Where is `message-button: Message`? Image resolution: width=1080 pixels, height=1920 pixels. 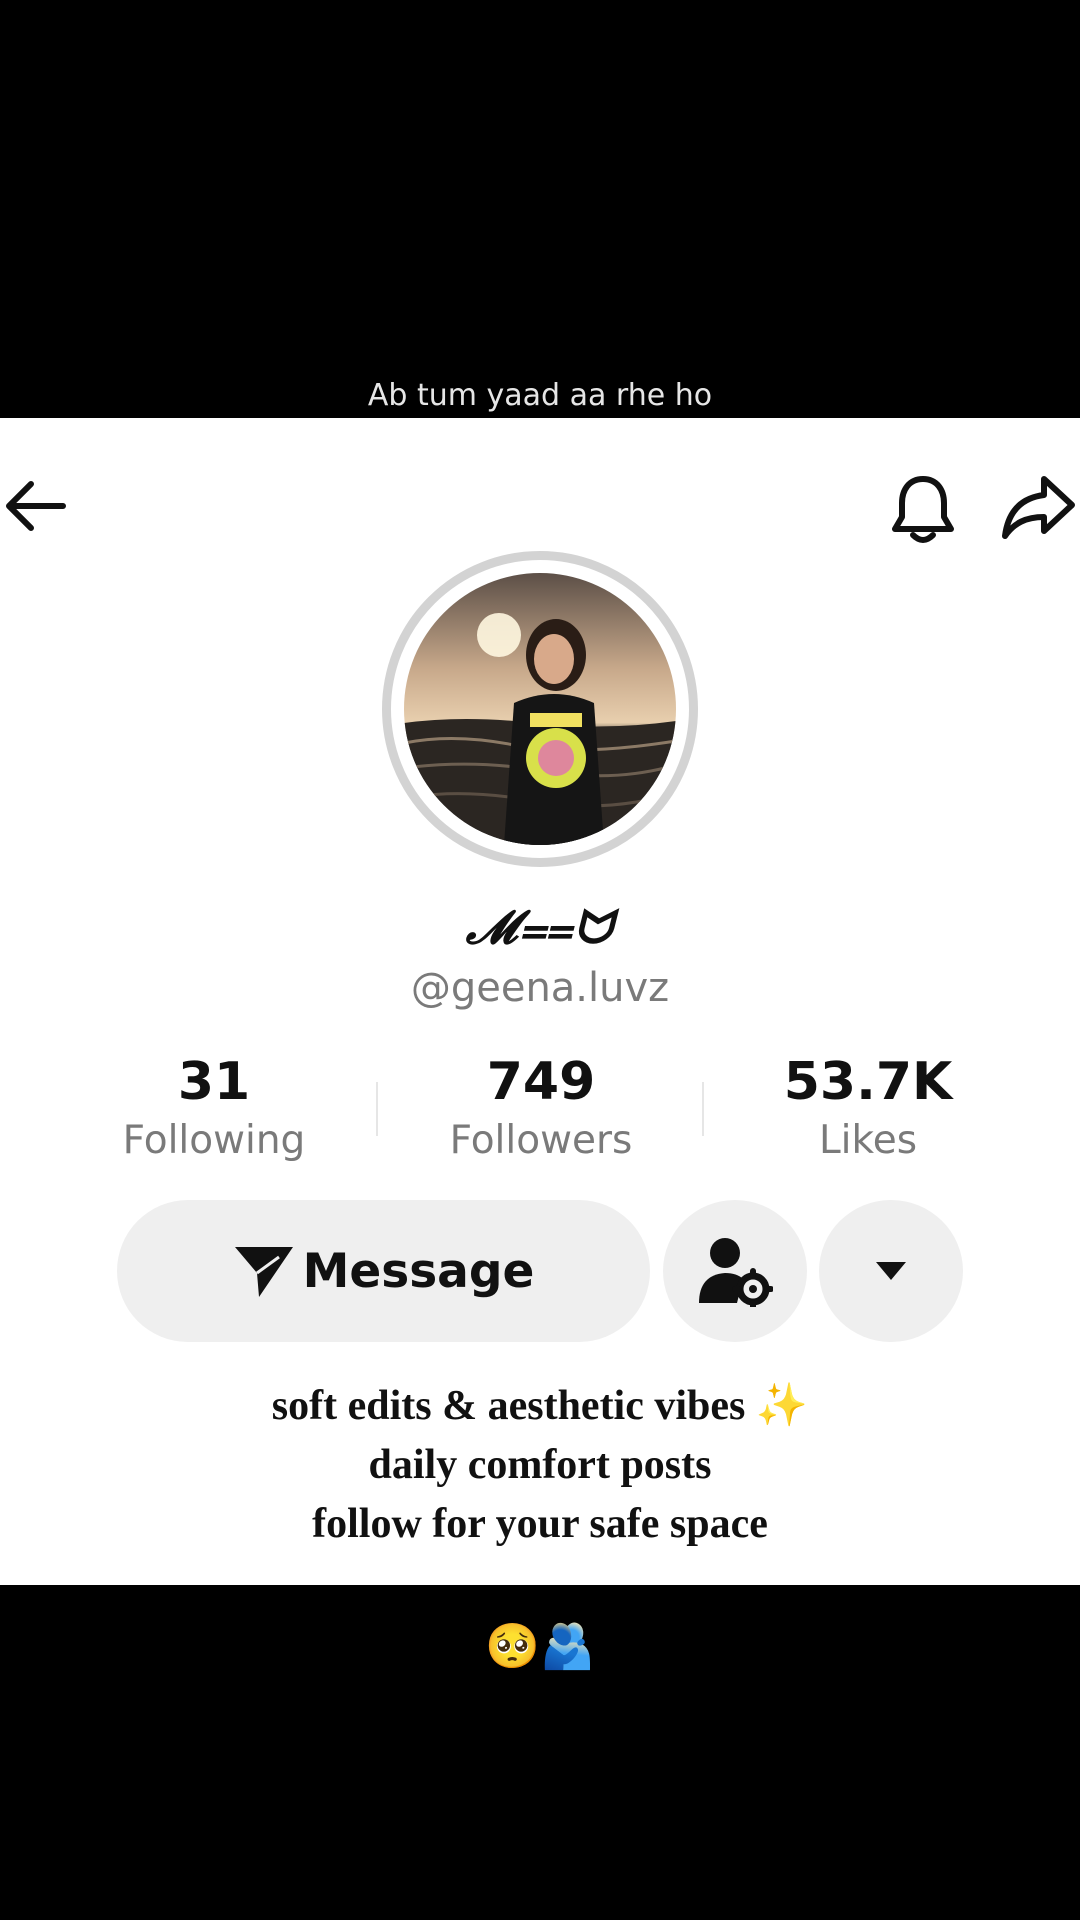 message-button: Message is located at coordinates (383, 1271).